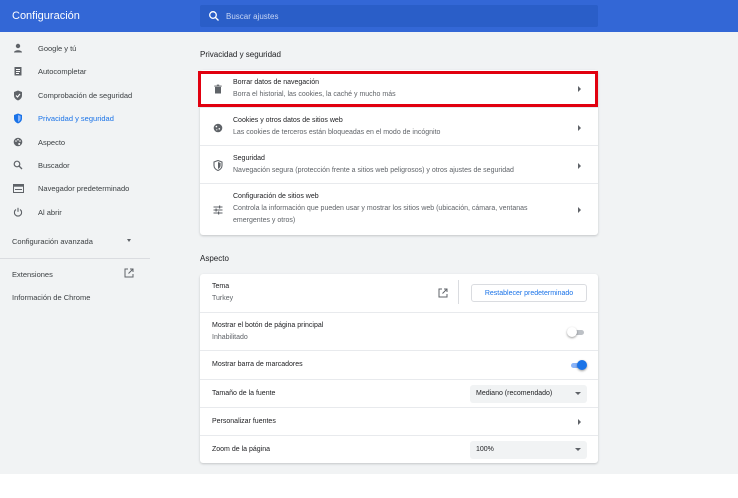 The height and width of the screenshot is (498, 738). What do you see at coordinates (399, 449) in the screenshot?
I see `page-zoom-row: Zoom de la página 100%` at bounding box center [399, 449].